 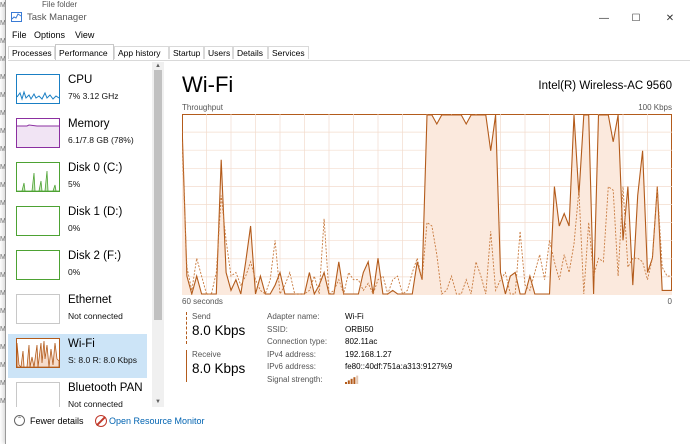 What do you see at coordinates (57, 17) in the screenshot?
I see `window-title: Task Manager` at bounding box center [57, 17].